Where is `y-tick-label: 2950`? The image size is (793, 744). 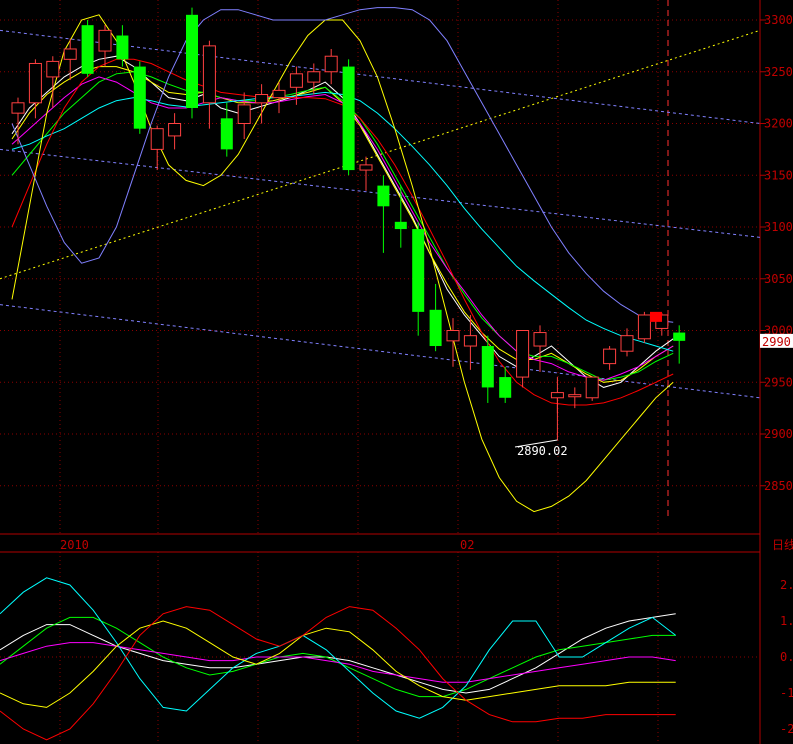 y-tick-label: 2950 is located at coordinates (778, 382).